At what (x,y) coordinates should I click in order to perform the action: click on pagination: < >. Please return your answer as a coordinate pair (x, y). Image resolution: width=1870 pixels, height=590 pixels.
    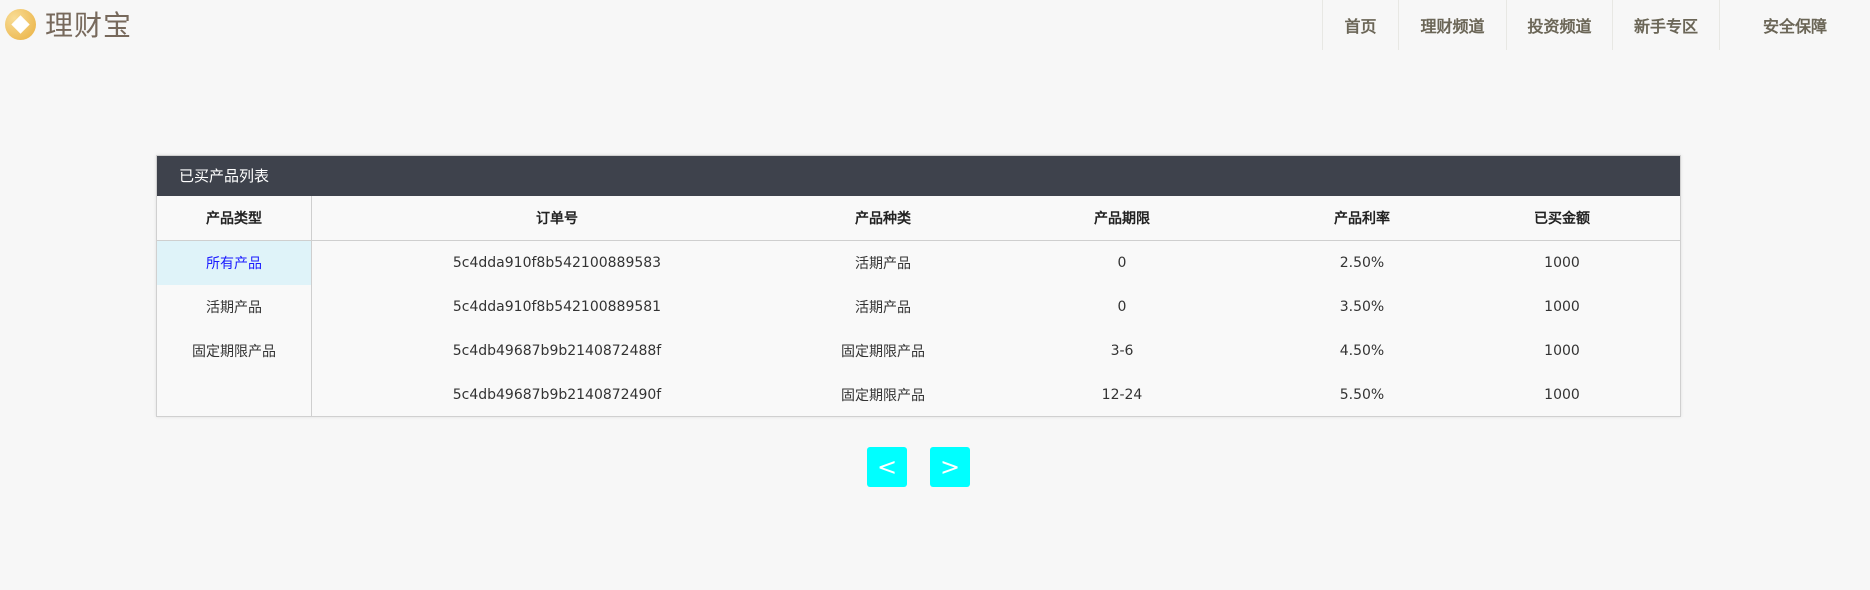
    Looking at the image, I should click on (918, 467).